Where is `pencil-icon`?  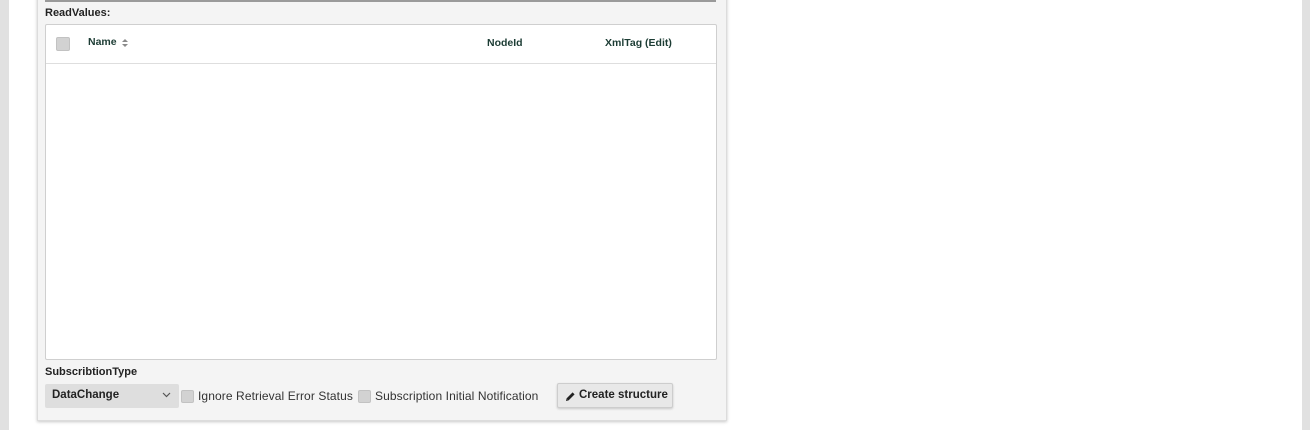
pencil-icon is located at coordinates (570, 396).